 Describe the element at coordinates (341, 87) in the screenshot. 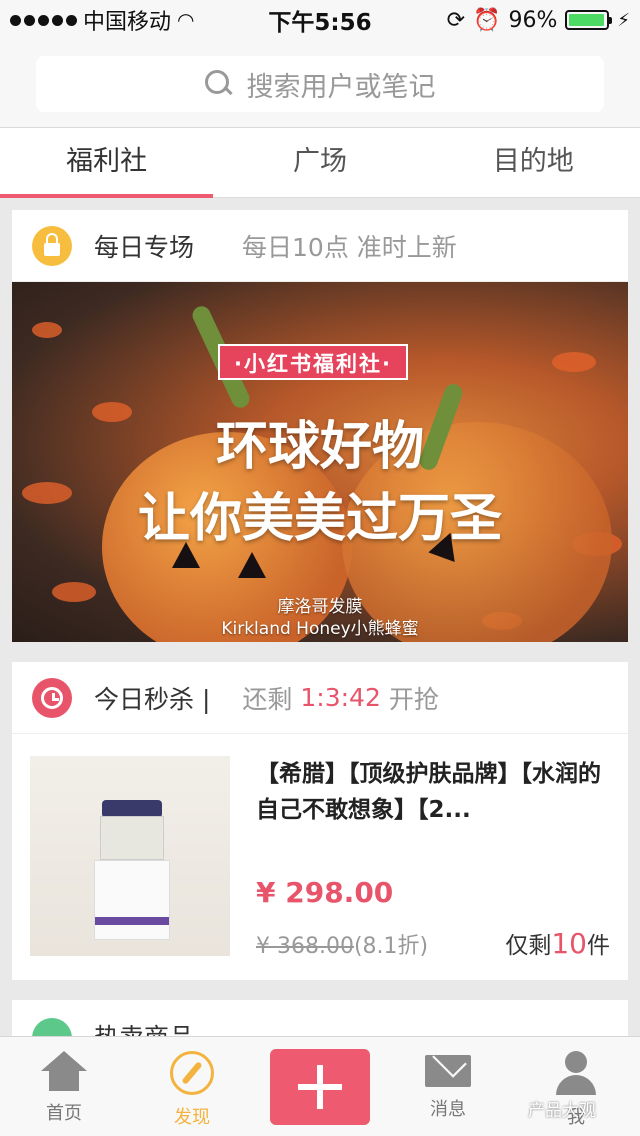

I see `search-placeholder: 搜索用户或笔记` at that location.